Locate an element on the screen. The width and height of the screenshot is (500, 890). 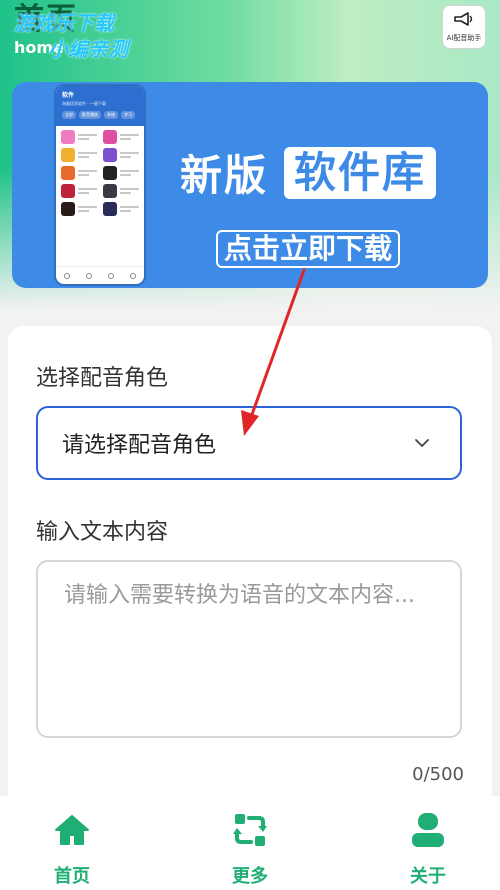
banner-title: 新版 软件库 is located at coordinates (308, 172).